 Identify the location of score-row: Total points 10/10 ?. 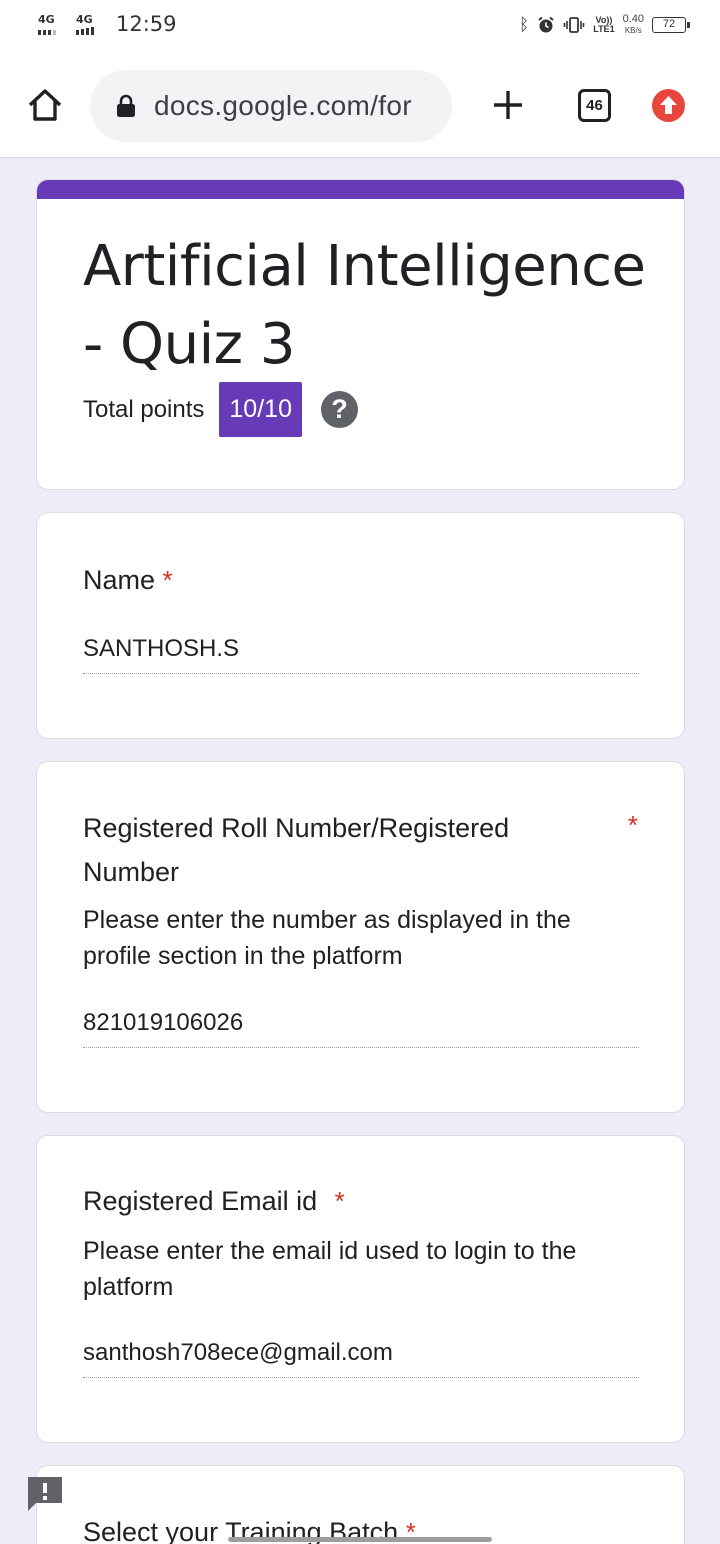
(220, 409).